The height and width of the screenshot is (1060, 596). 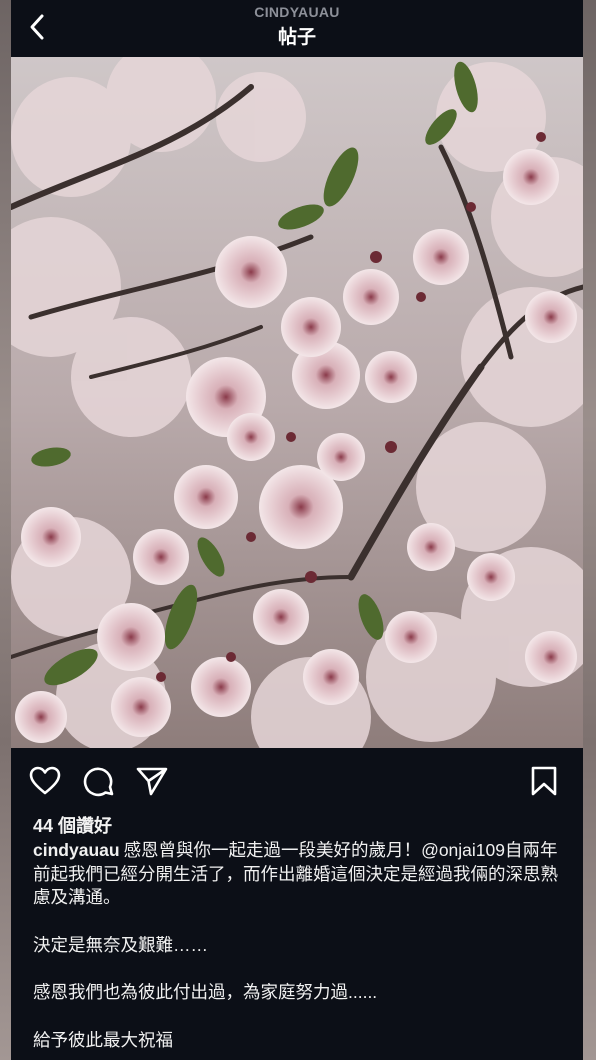 What do you see at coordinates (589, 530) in the screenshot?
I see `background-edge-right` at bounding box center [589, 530].